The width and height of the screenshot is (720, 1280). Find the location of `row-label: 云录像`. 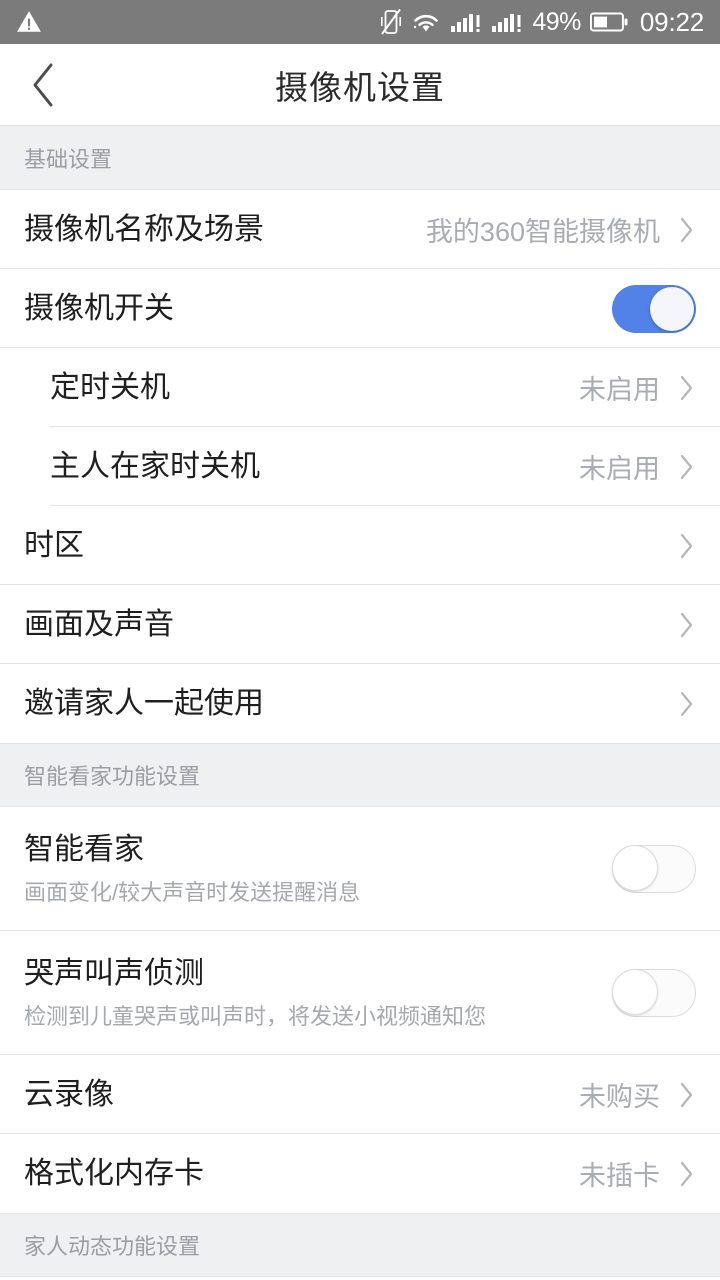

row-label: 云录像 is located at coordinates (69, 1094).